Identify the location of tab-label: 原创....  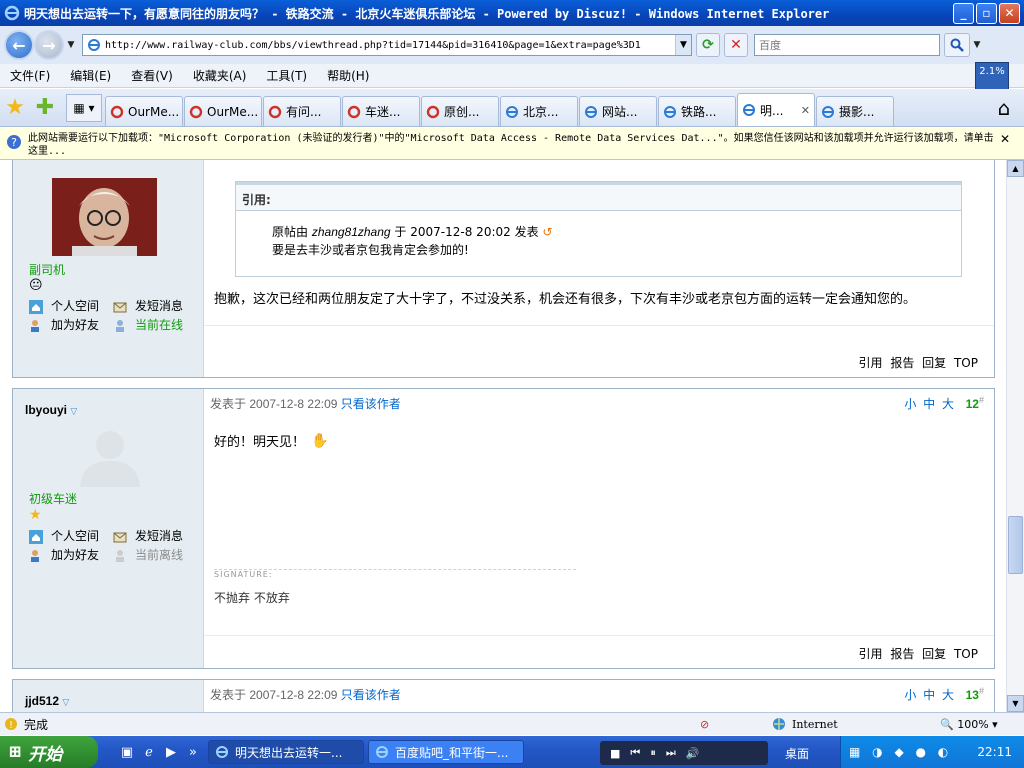
(461, 111).